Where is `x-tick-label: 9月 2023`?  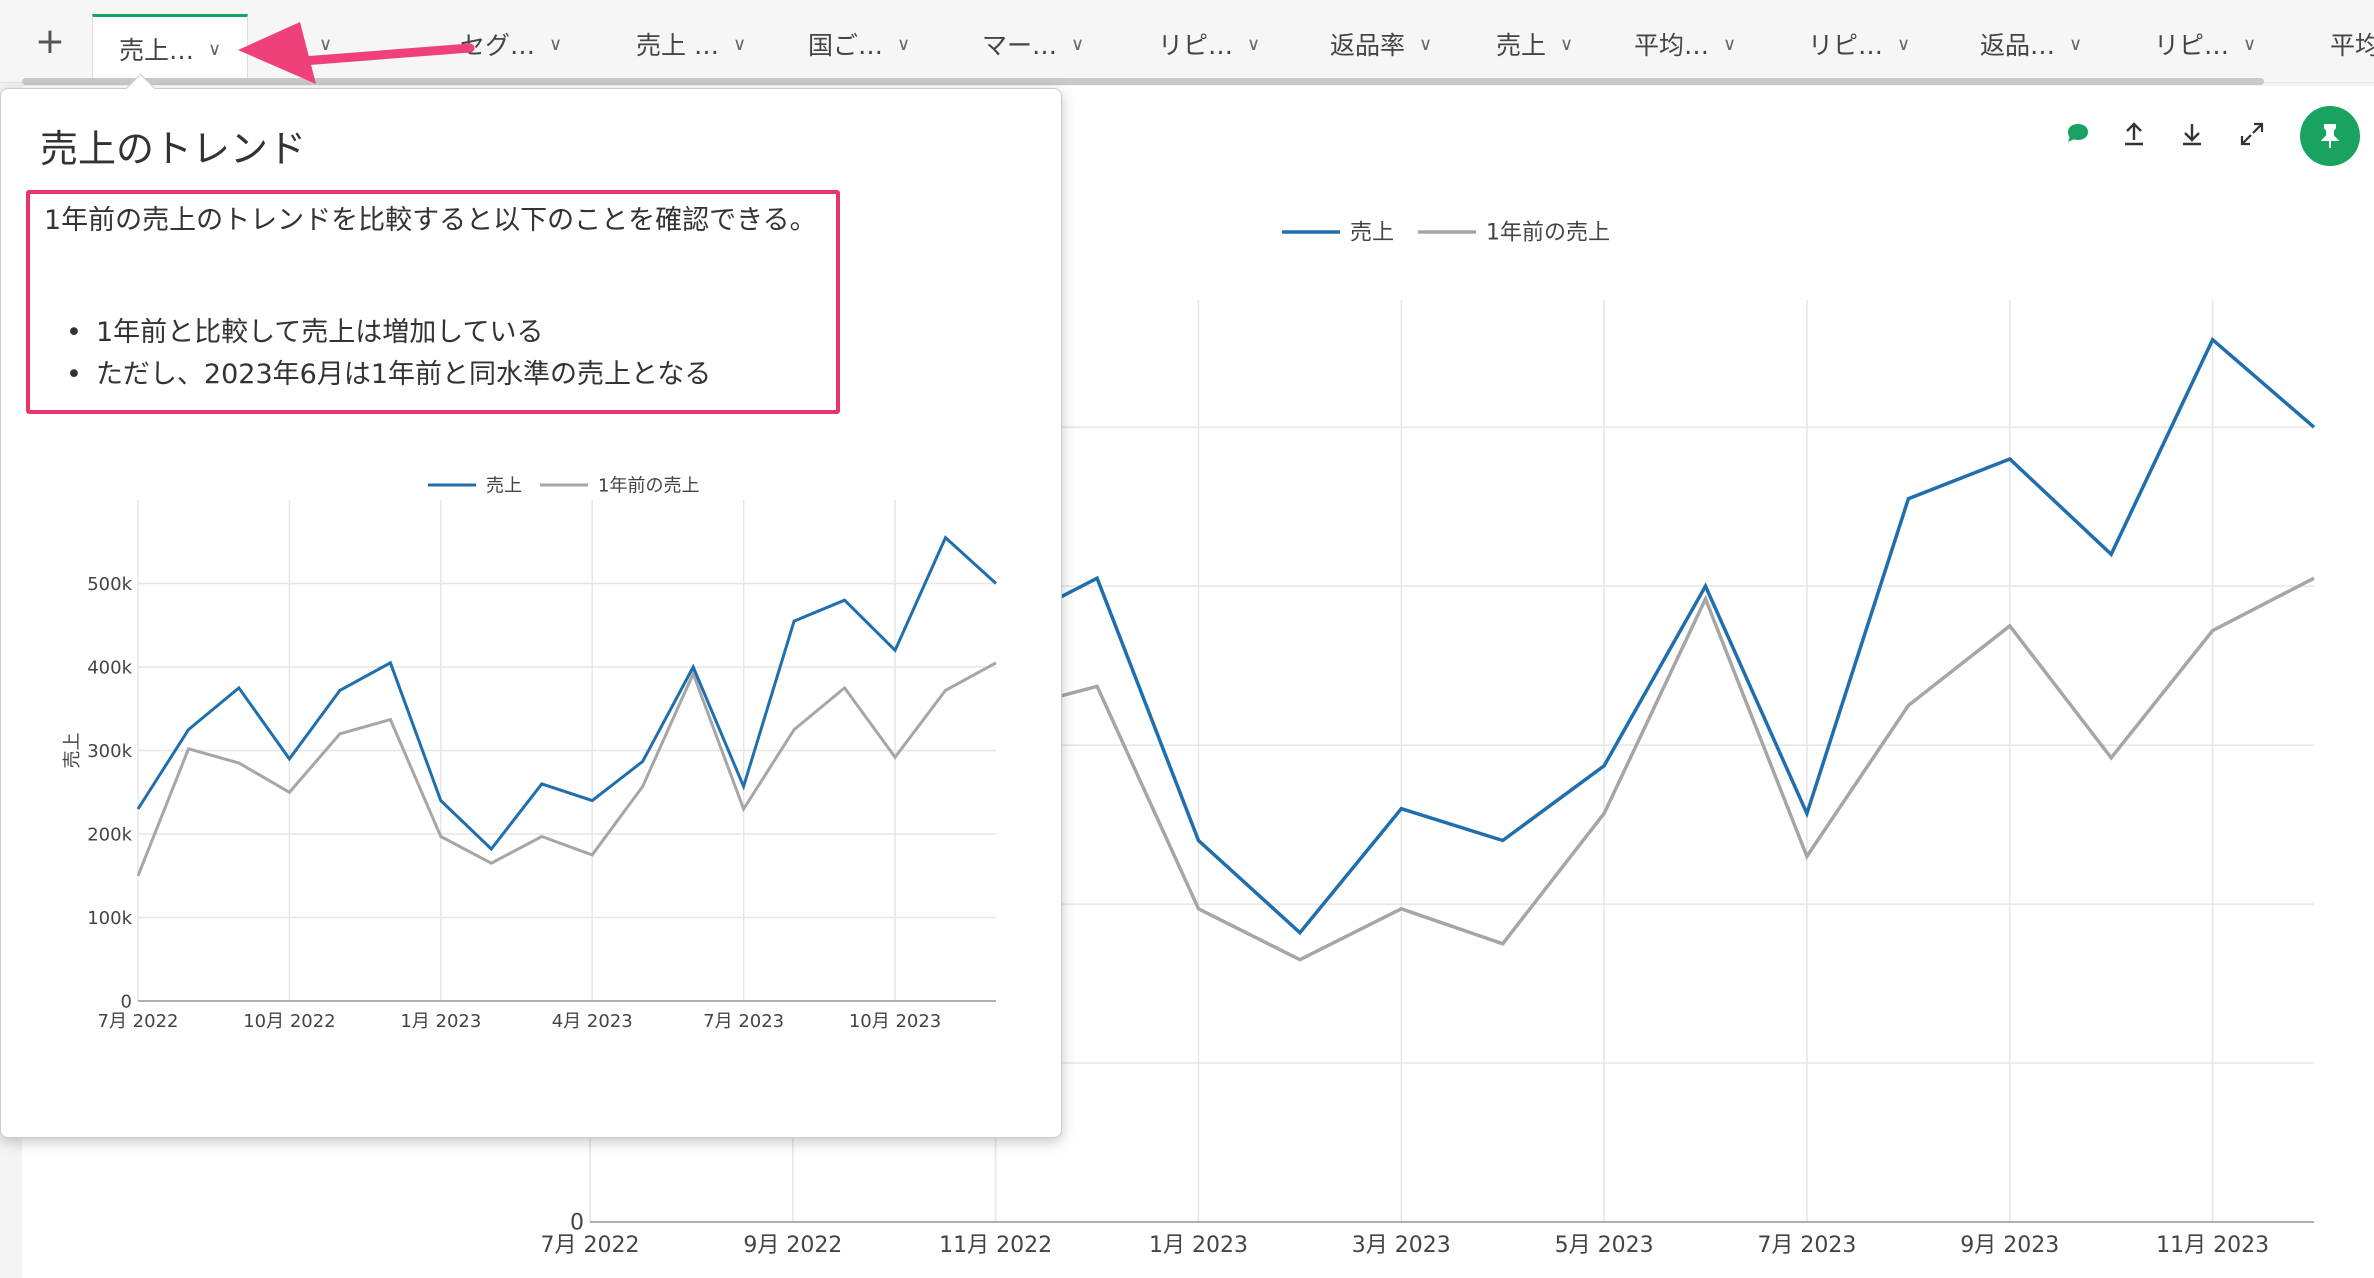 x-tick-label: 9月 2023 is located at coordinates (2009, 1245).